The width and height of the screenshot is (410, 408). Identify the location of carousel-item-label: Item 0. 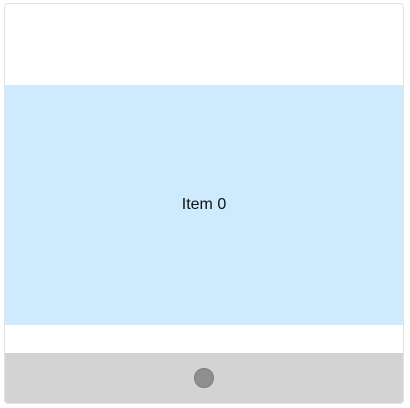
(204, 204).